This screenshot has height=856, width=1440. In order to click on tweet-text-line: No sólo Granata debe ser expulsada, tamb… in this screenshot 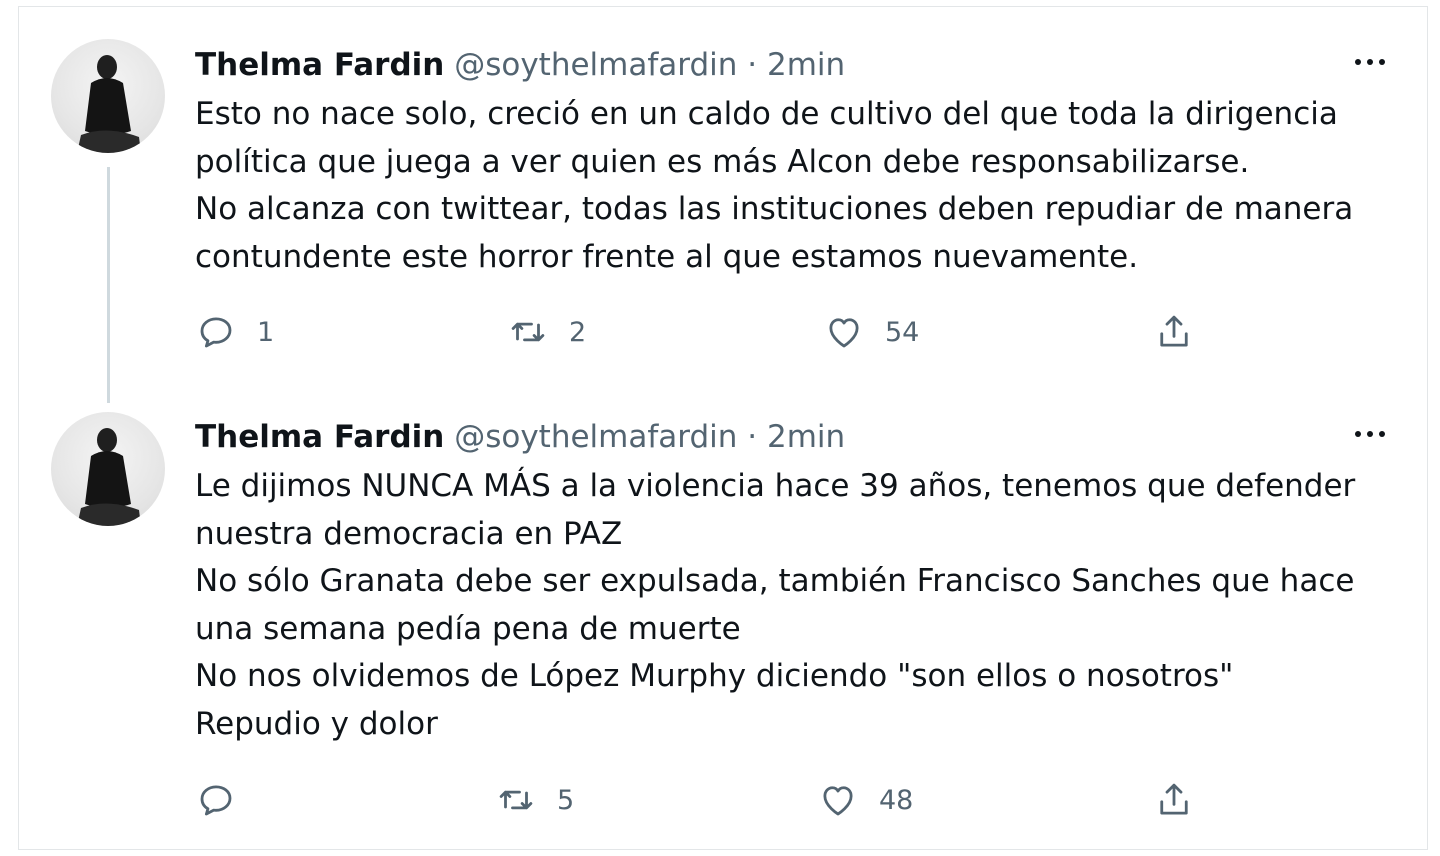, I will do `click(775, 581)`.